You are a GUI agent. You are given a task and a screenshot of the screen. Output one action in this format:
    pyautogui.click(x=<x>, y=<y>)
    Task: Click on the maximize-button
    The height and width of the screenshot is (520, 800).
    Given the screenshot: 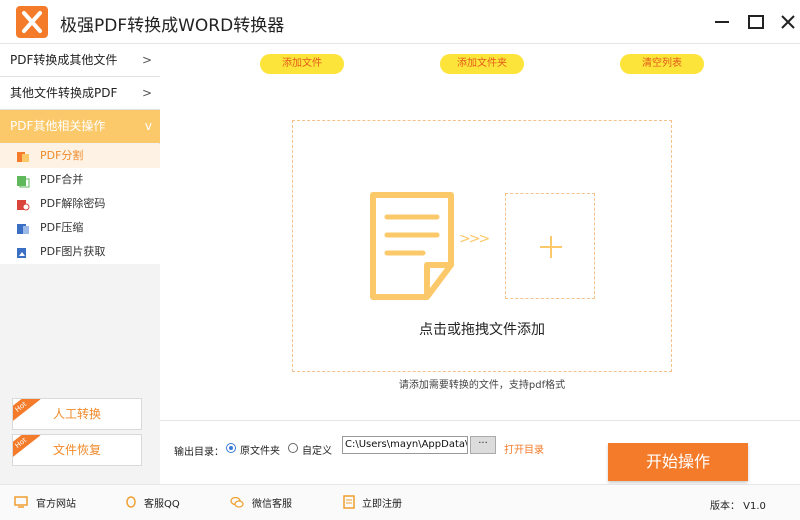 What is the action you would take?
    pyautogui.click(x=756, y=22)
    